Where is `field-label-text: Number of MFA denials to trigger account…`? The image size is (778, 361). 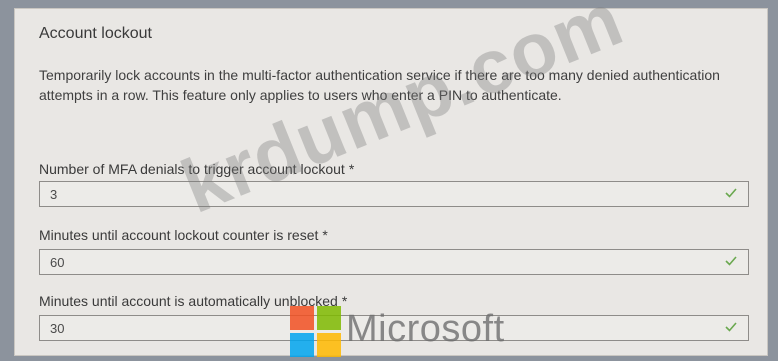 field-label-text: Number of MFA denials to trigger account… is located at coordinates (192, 169).